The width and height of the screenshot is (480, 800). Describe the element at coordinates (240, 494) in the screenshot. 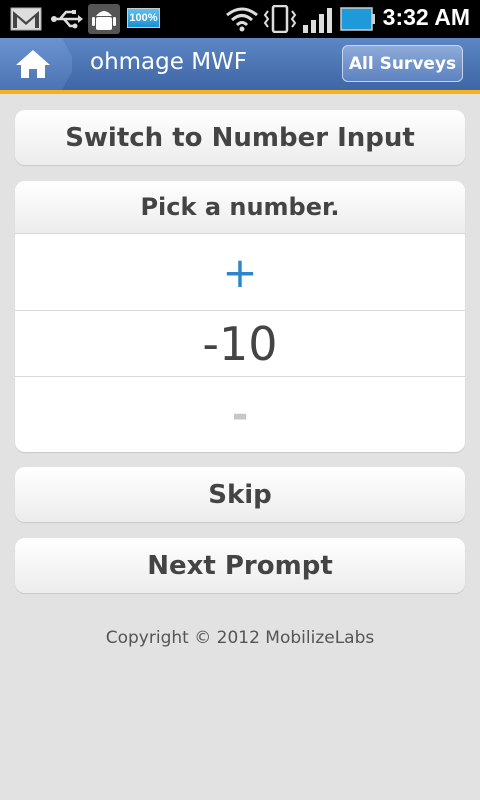

I see `skip-button: Skip` at that location.